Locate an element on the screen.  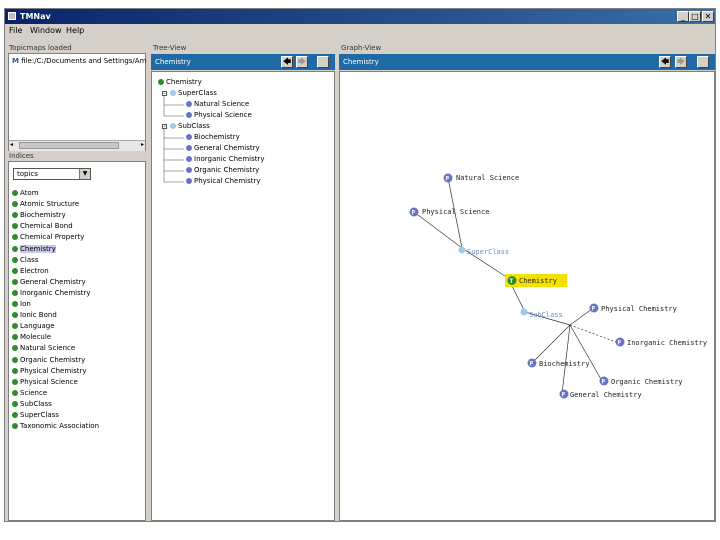
topic-list-item: Atomic Structure is located at coordinates (45, 204).